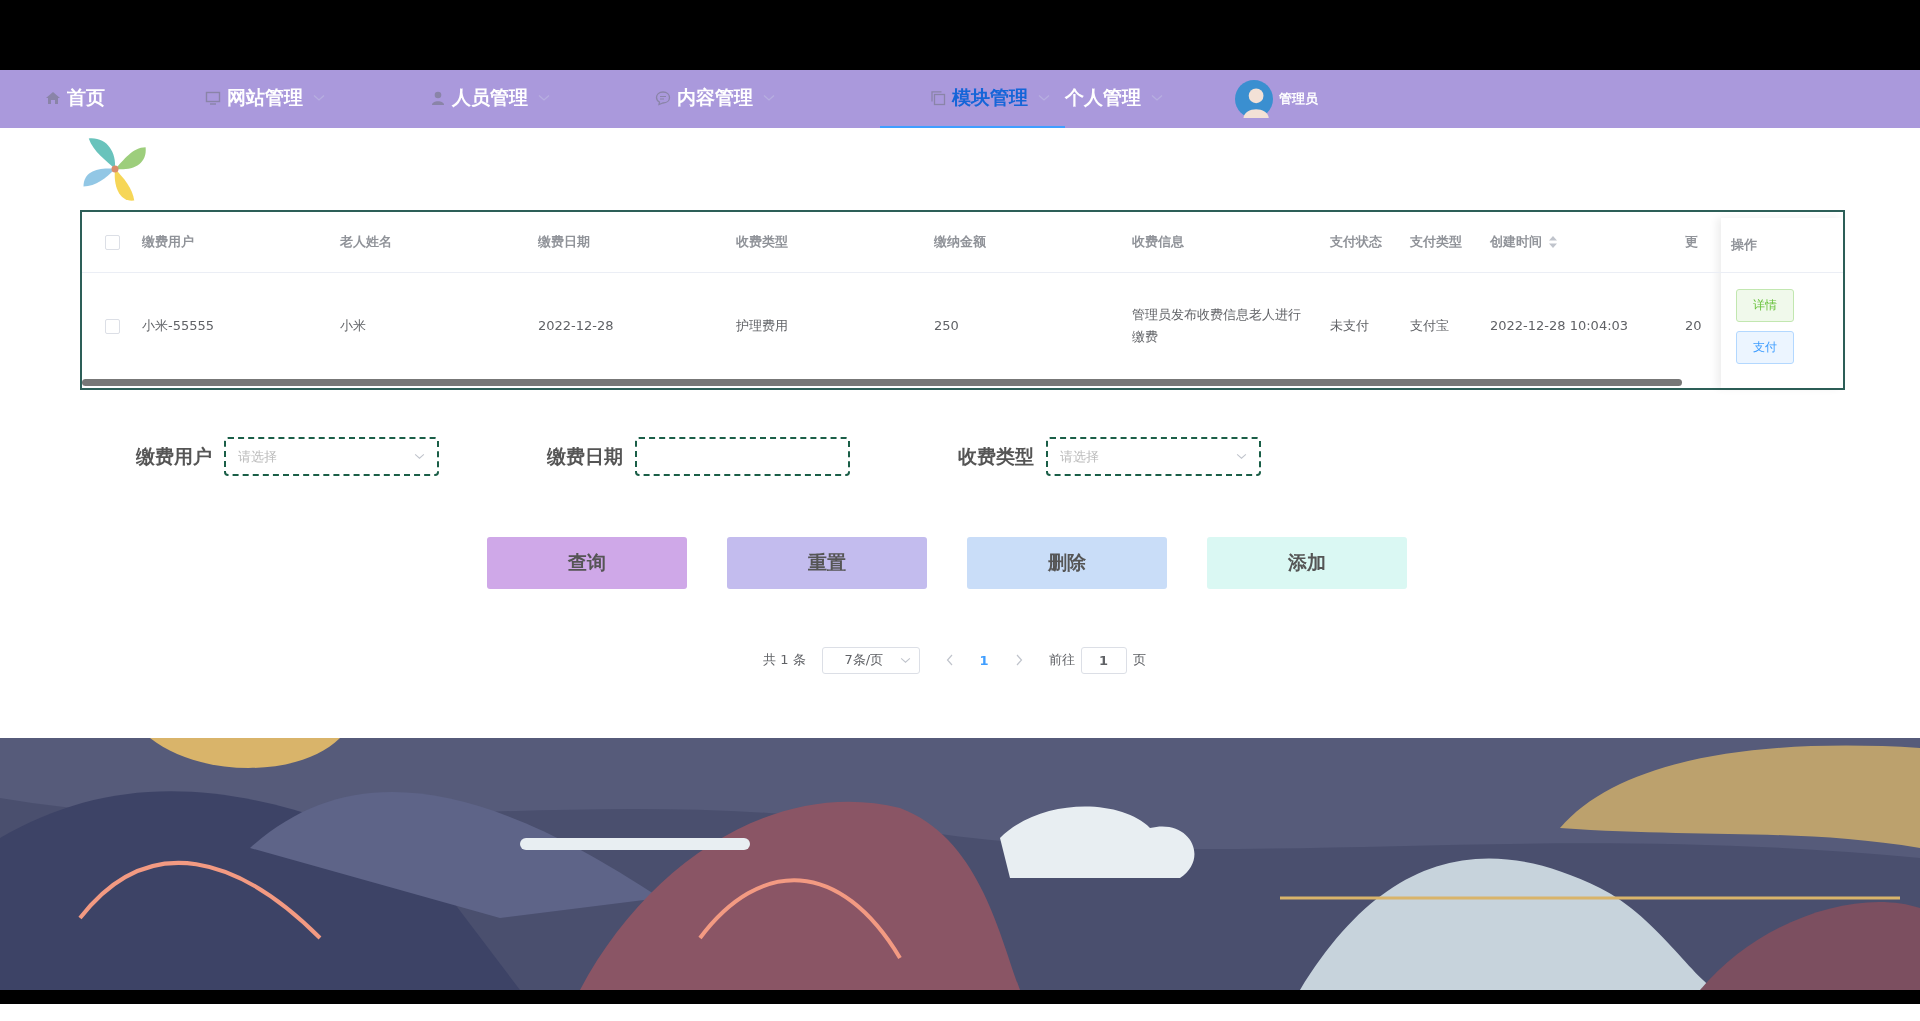  I want to click on next-page-icon, so click(1018, 660).